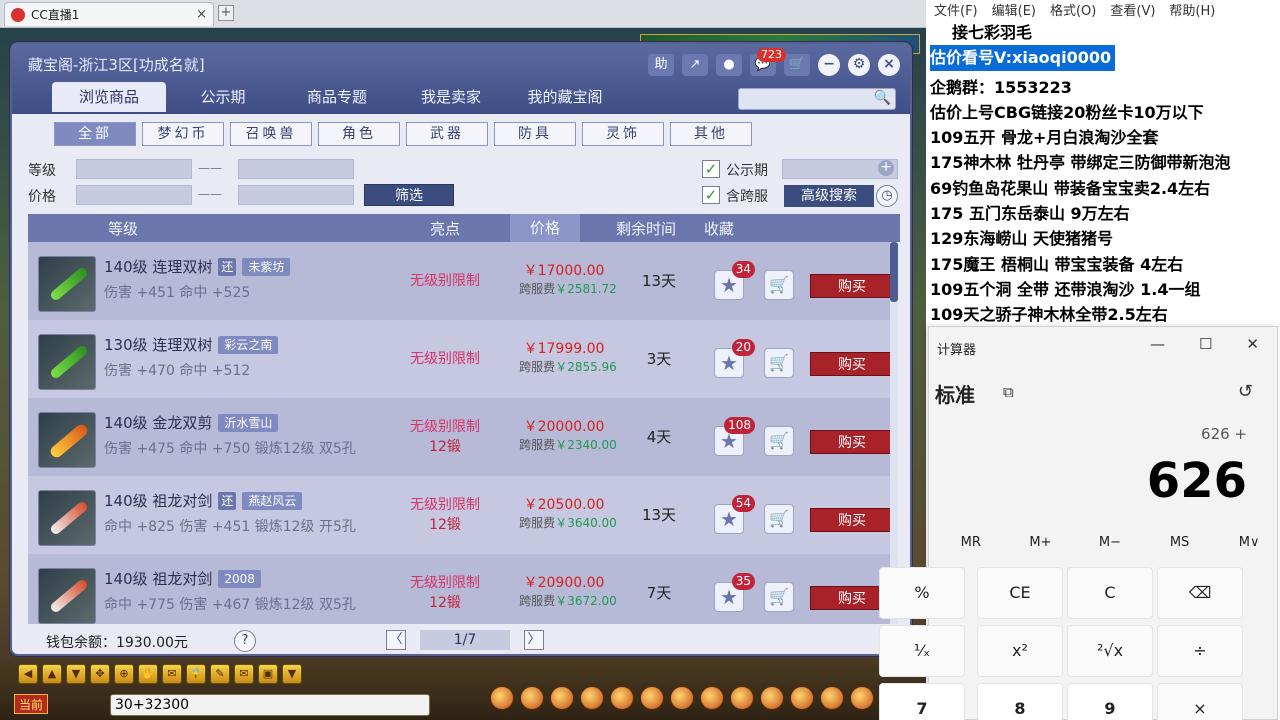  What do you see at coordinates (1110, 593) in the screenshot?
I see `clear-button: C` at bounding box center [1110, 593].